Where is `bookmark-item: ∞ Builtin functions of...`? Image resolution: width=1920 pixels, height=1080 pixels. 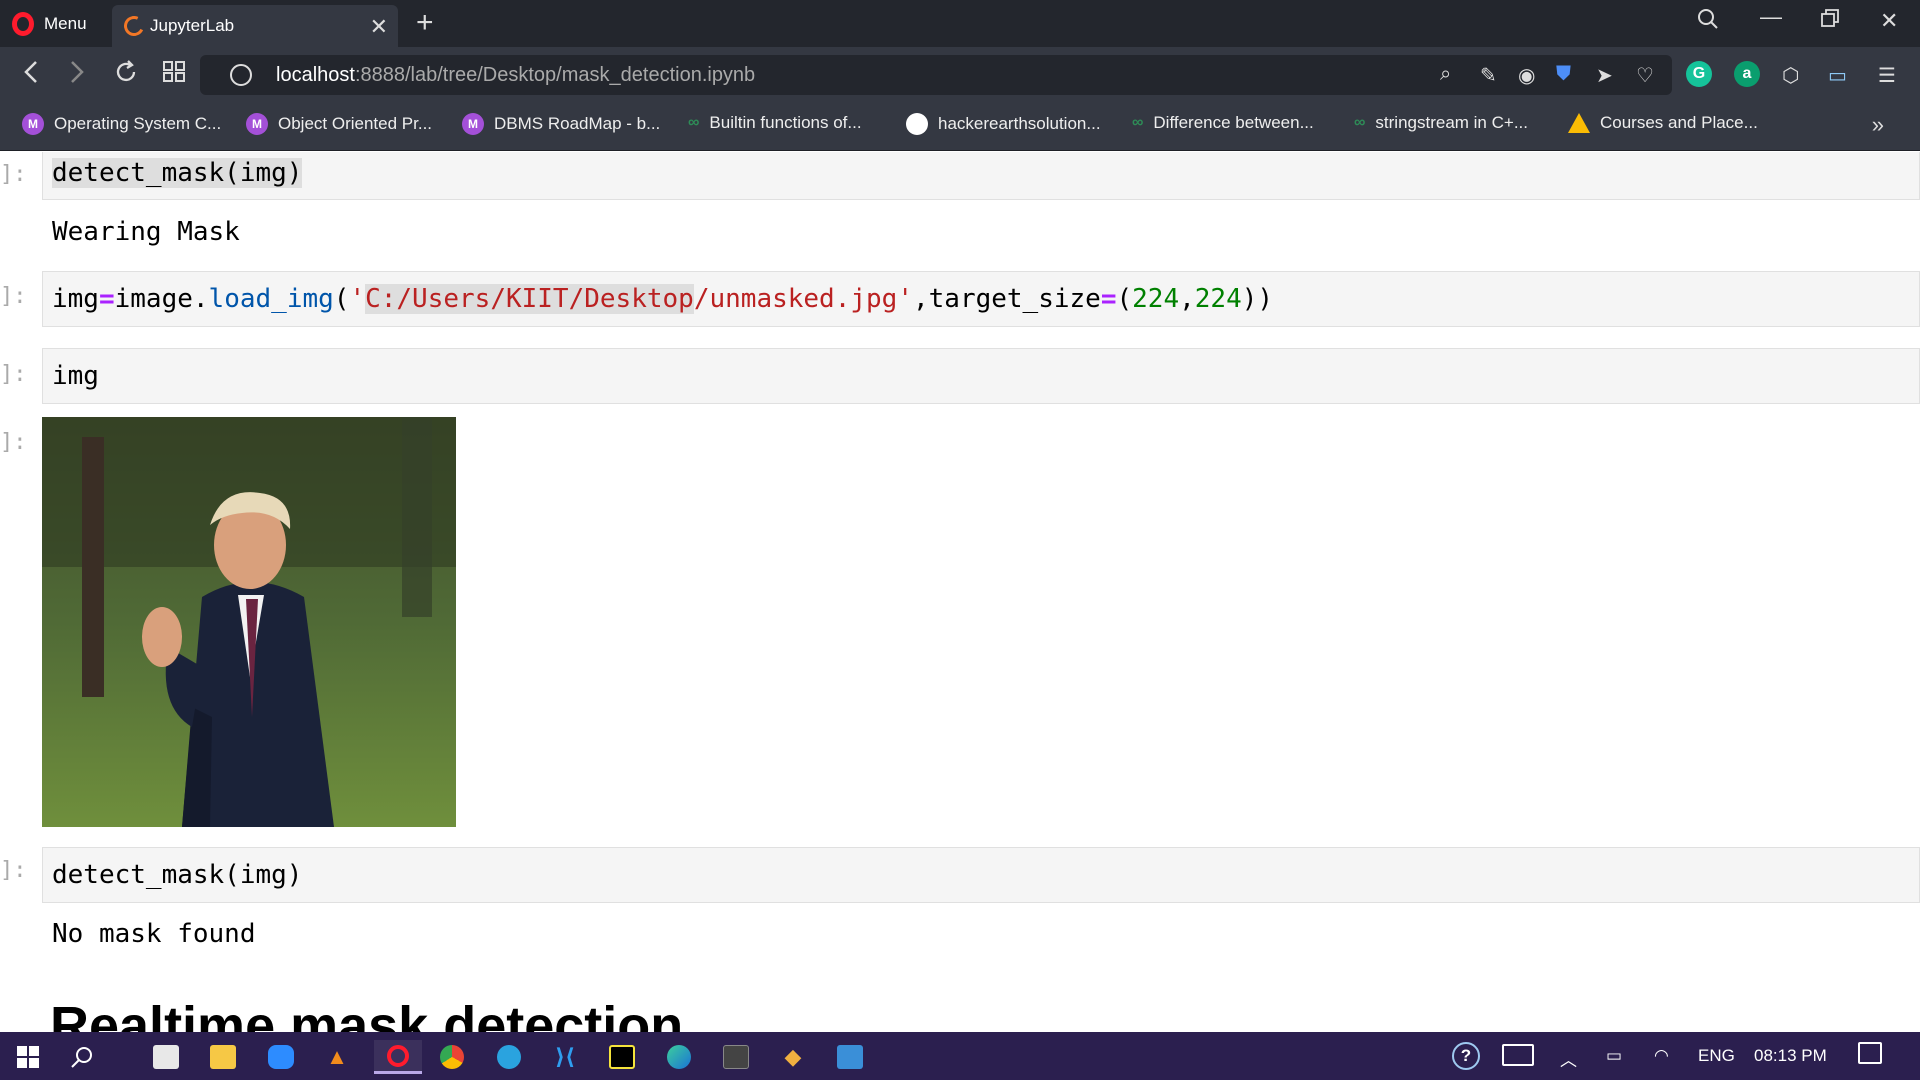
bookmark-item: ∞ Builtin functions of... is located at coordinates (775, 123).